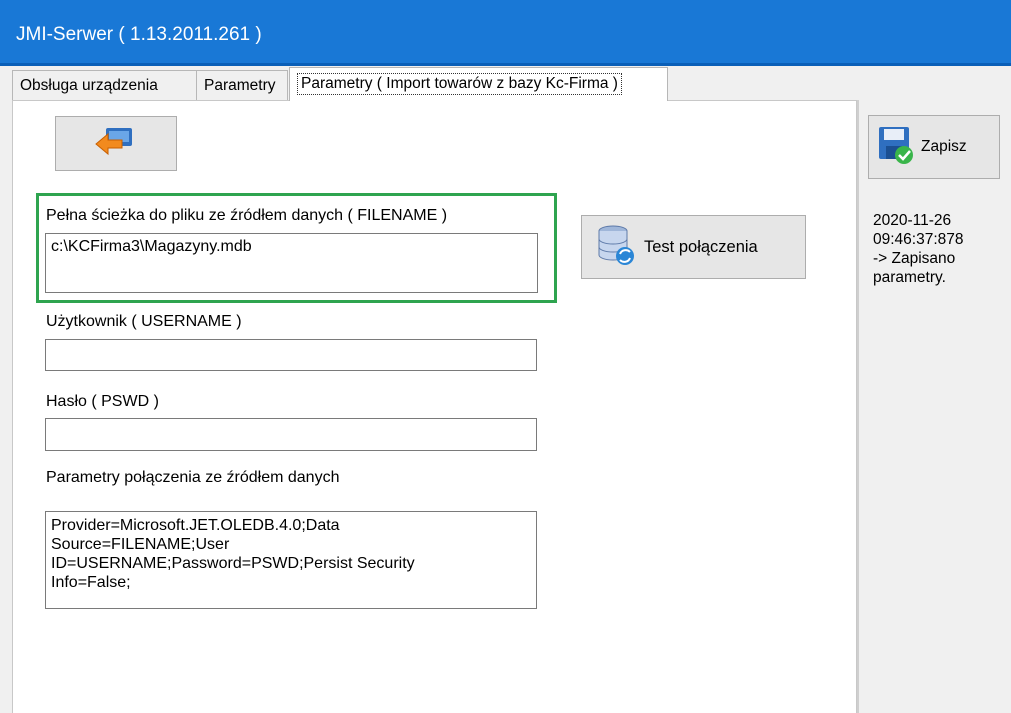 Image resolution: width=1011 pixels, height=713 pixels. What do you see at coordinates (193, 477) in the screenshot?
I see `connection-params-label: Parametry połączenia ze źródłem danych` at bounding box center [193, 477].